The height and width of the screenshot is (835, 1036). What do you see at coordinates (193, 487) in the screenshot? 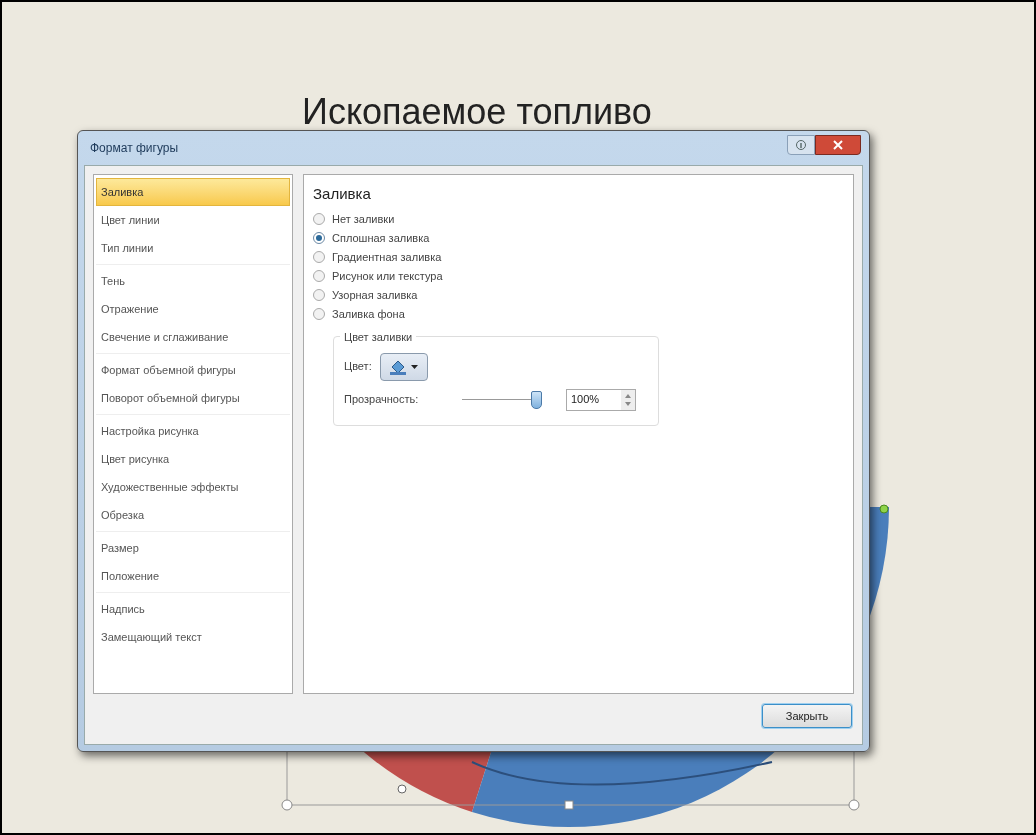
I see `category-item: Художественные эффекты` at bounding box center [193, 487].